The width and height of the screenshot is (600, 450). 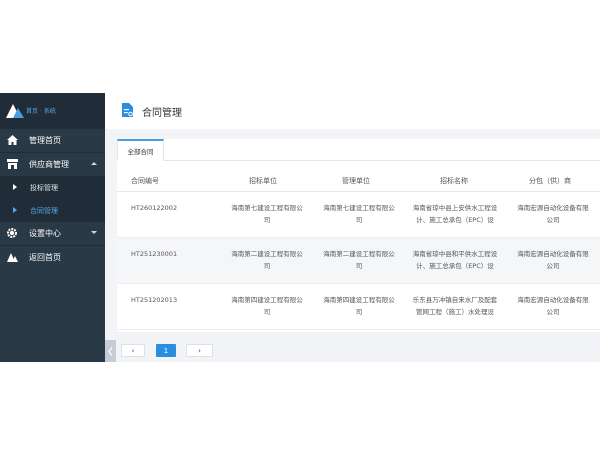 What do you see at coordinates (455, 260) in the screenshot?
I see `bid-name: 海南省琼中县和平供水工程设 计、施工总承包（EPC）设` at bounding box center [455, 260].